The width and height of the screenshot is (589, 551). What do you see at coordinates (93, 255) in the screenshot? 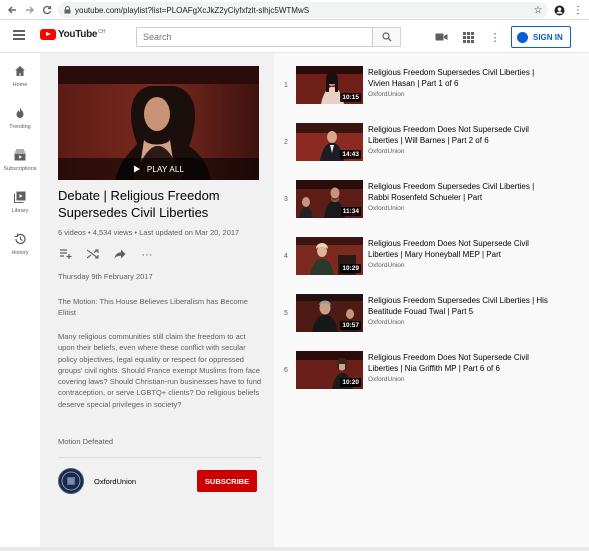
I see `shuffle-icon` at bounding box center [93, 255].